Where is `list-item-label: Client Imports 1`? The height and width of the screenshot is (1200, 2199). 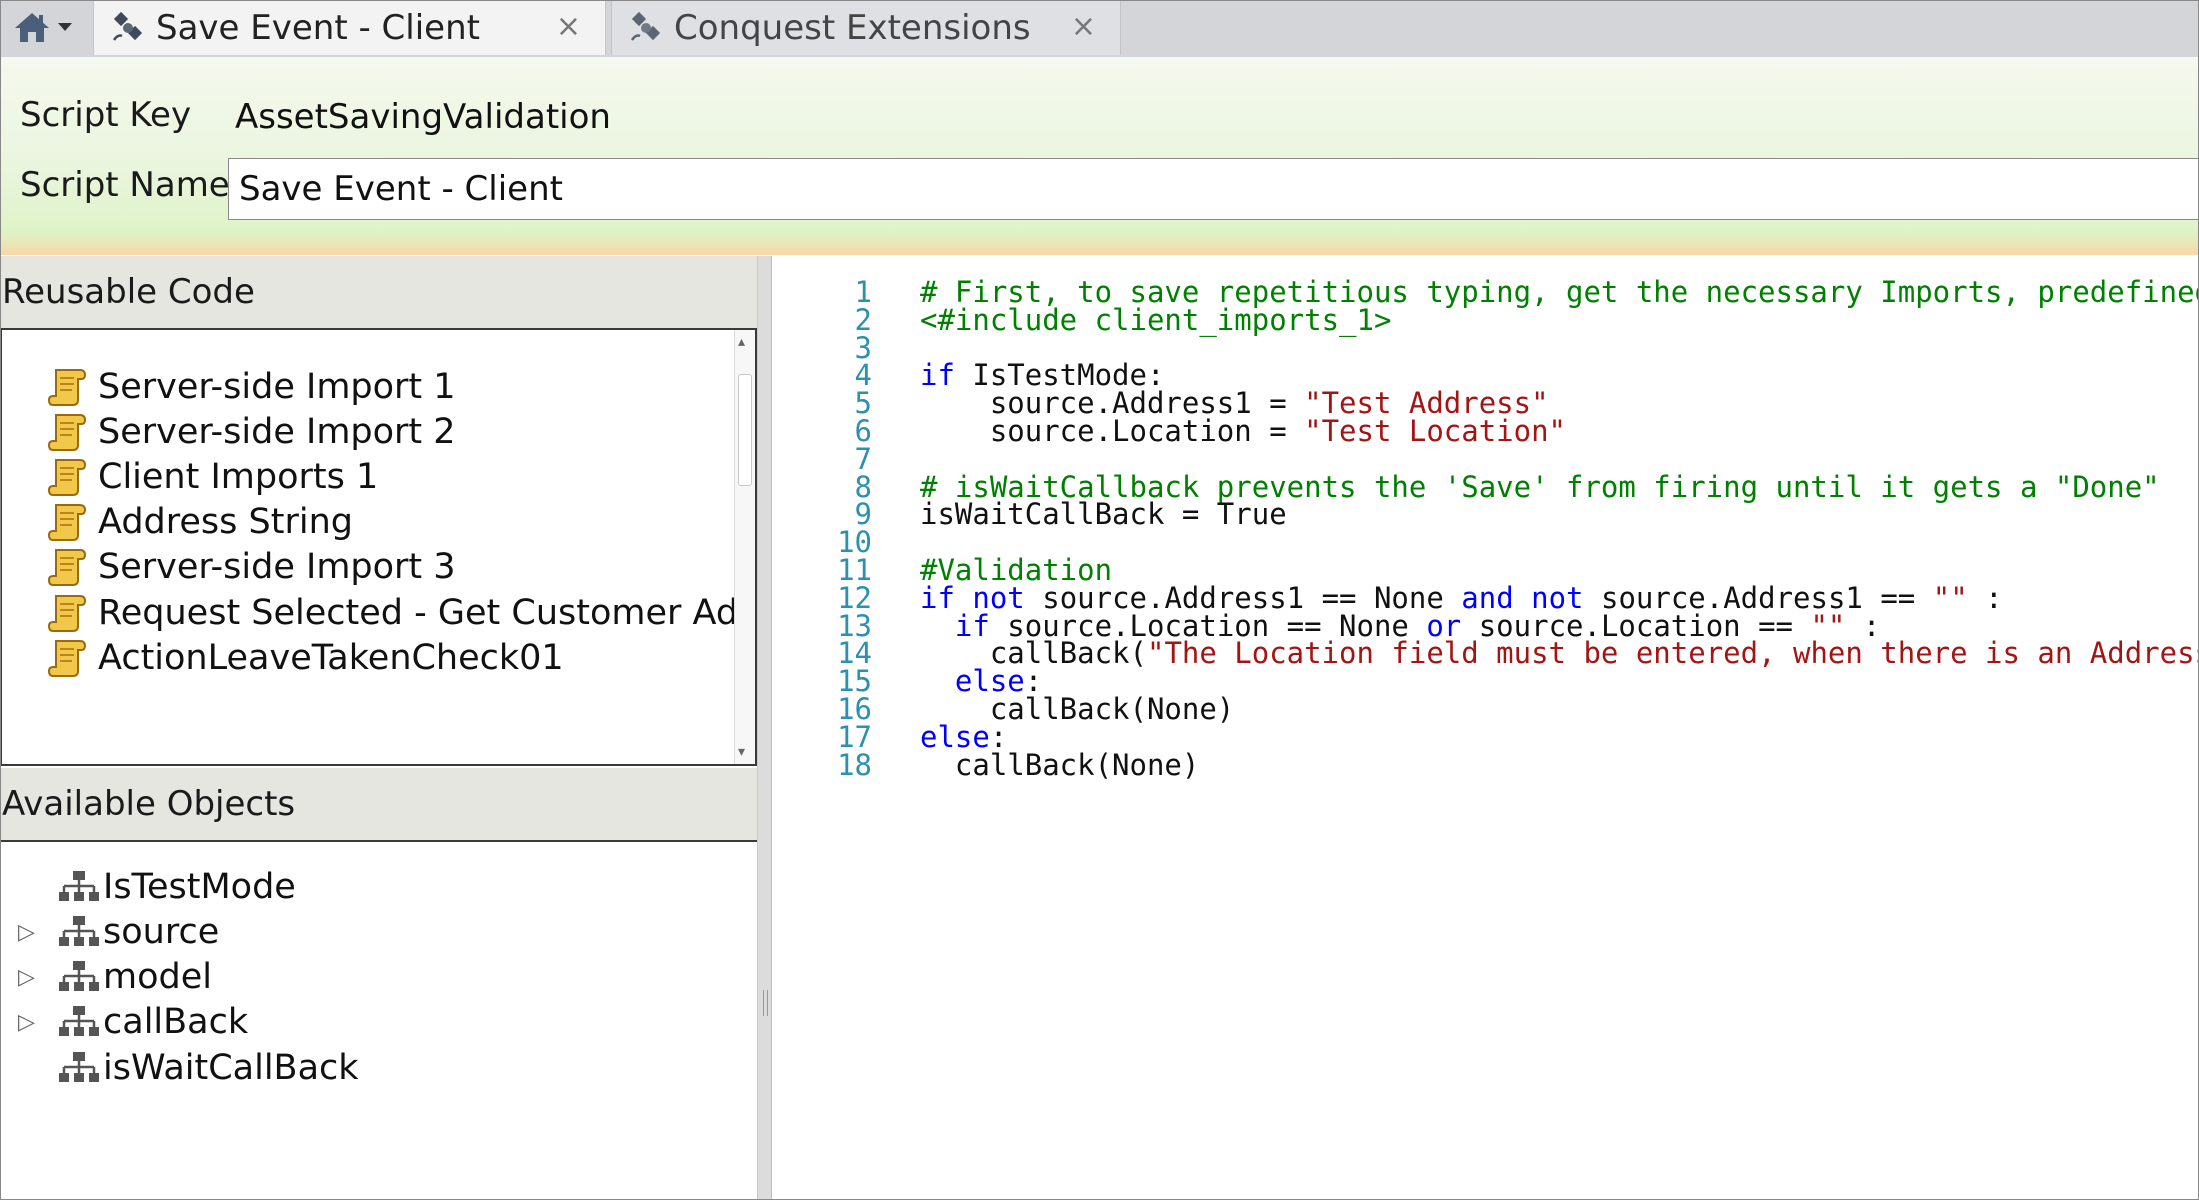 list-item-label: Client Imports 1 is located at coordinates (238, 477).